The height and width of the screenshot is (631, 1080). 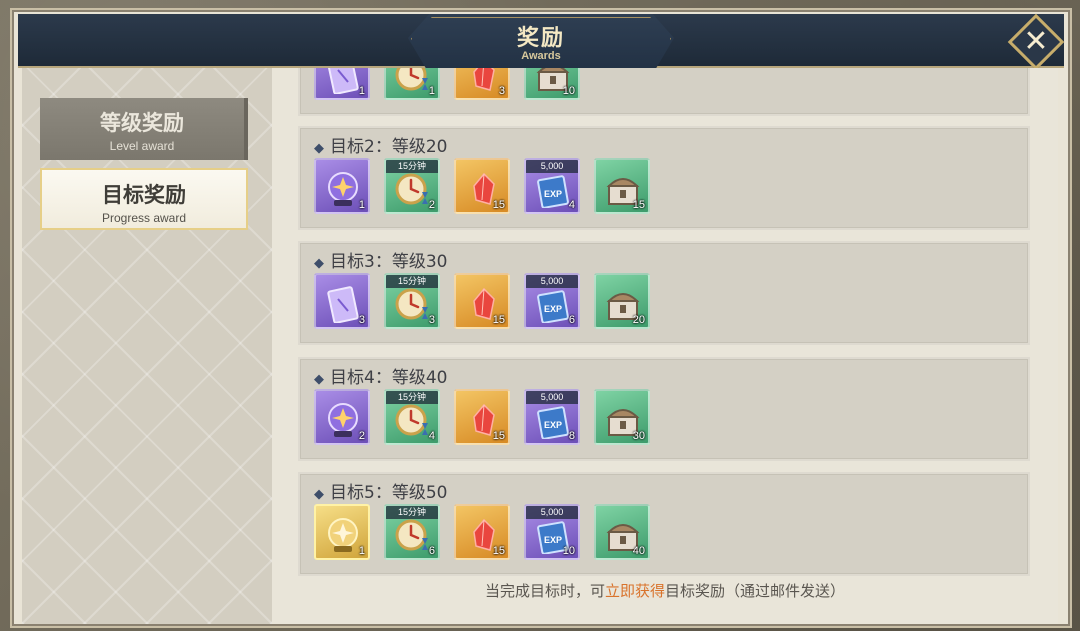 What do you see at coordinates (638, 436) in the screenshot?
I see `reward-item-count: 30` at bounding box center [638, 436].